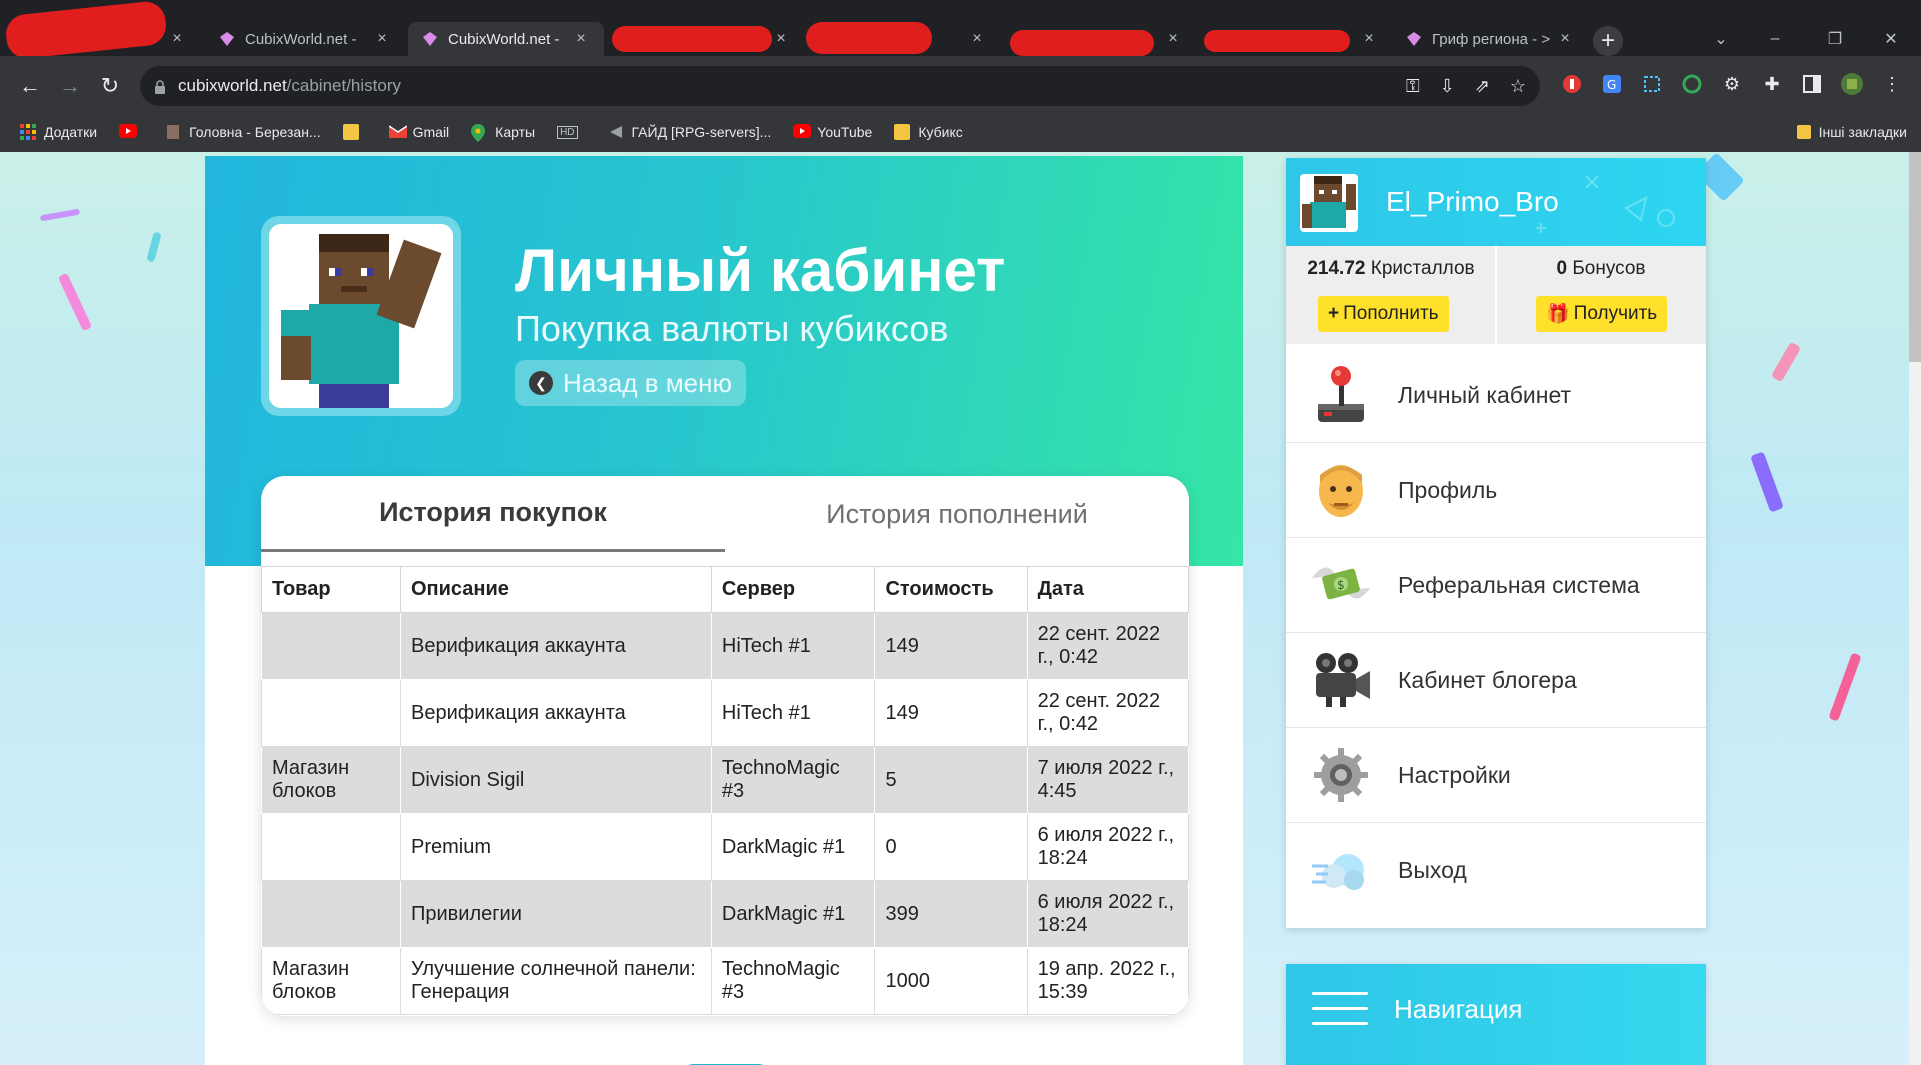 The width and height of the screenshot is (1921, 1065). Describe the element at coordinates (1107, 646) in the screenshot. I see `cell-date: 22 сент. 2022 г., 0:42` at that location.